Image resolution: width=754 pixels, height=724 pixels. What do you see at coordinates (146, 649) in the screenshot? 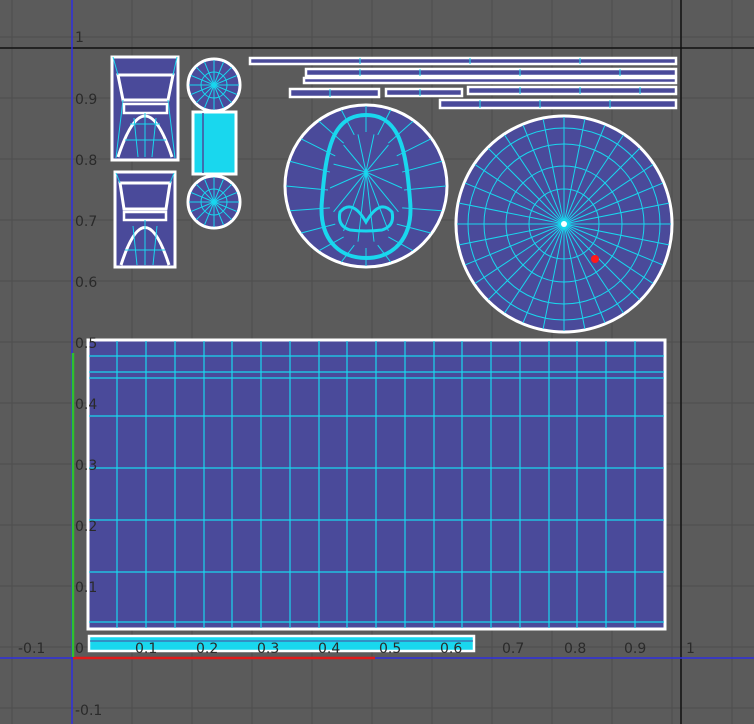
I see `x-tick-label: 0.1` at bounding box center [146, 649].